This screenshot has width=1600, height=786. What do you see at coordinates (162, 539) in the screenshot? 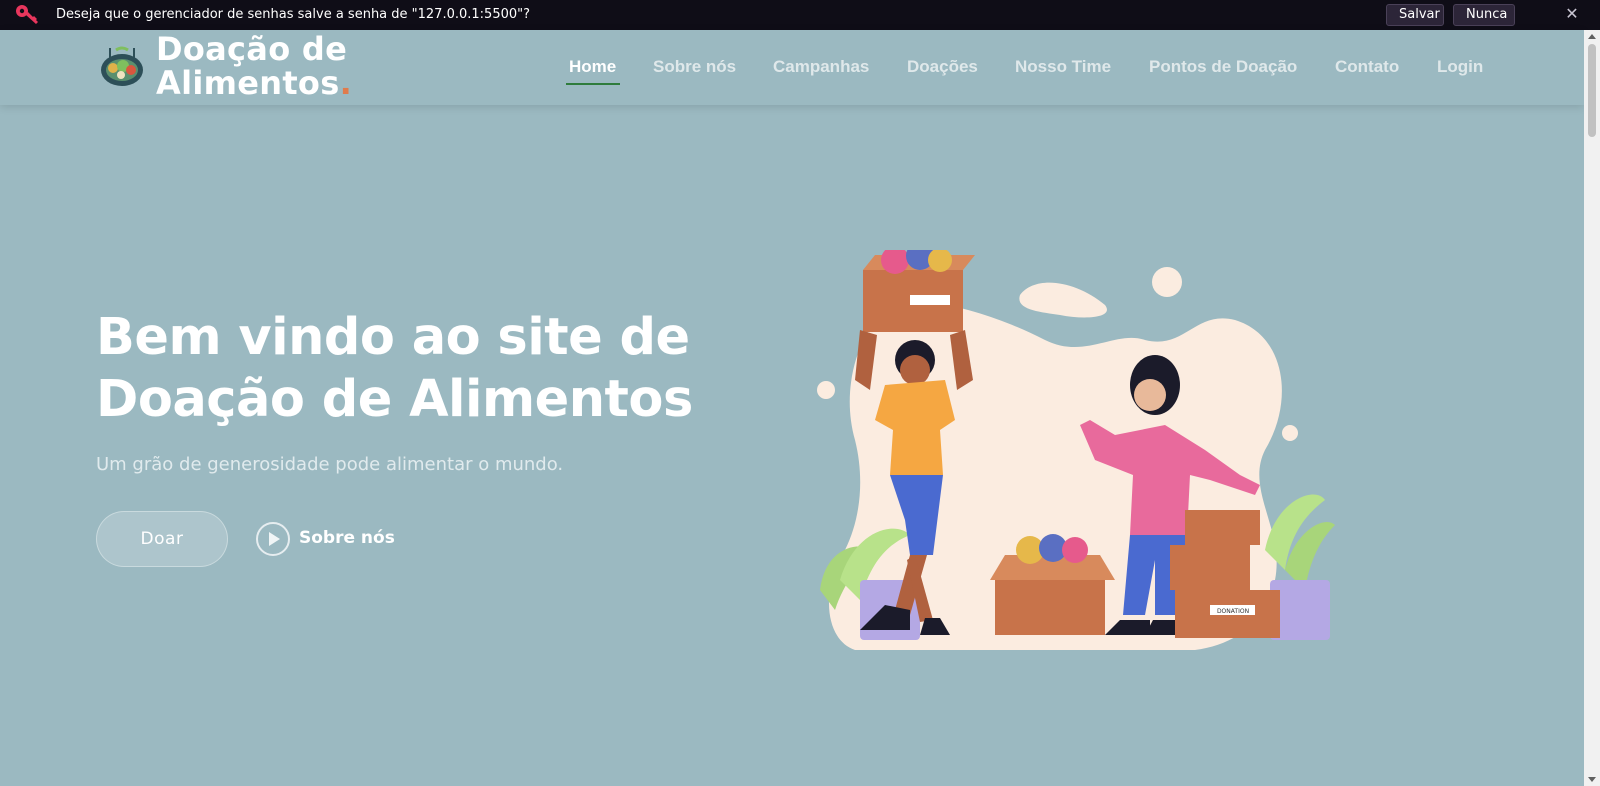
I see `donate-button: Doar` at bounding box center [162, 539].